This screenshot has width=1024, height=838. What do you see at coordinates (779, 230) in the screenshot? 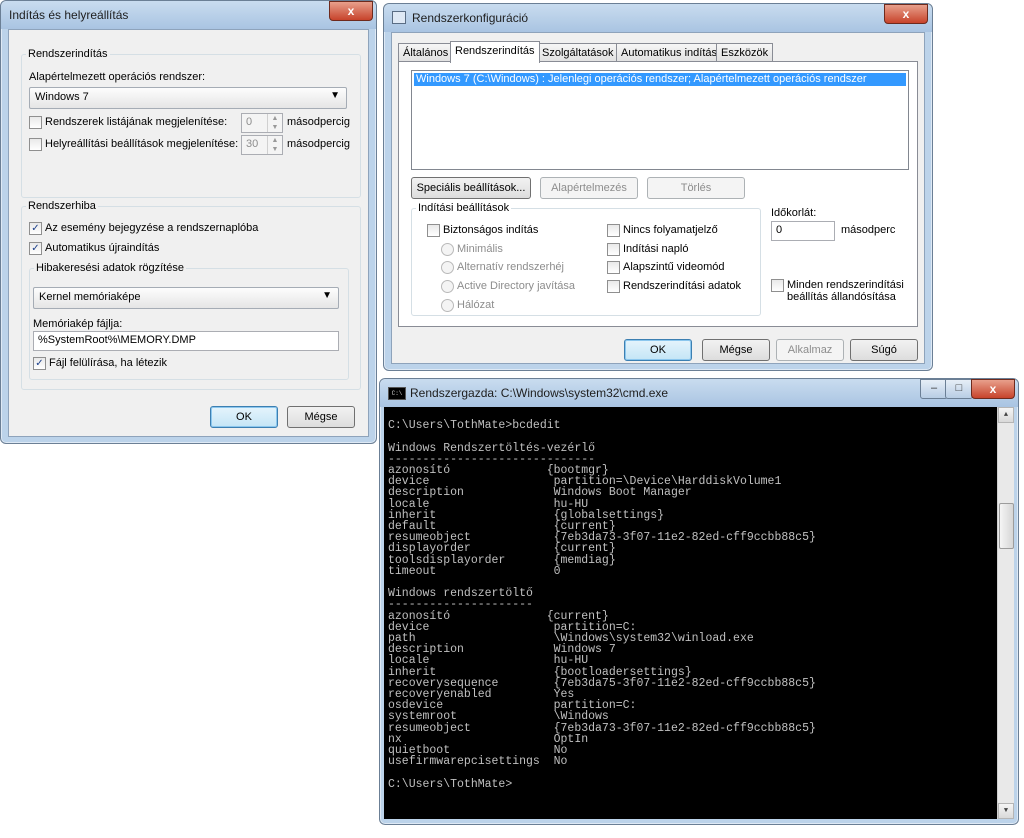
I see `timeout-value: 0` at bounding box center [779, 230].